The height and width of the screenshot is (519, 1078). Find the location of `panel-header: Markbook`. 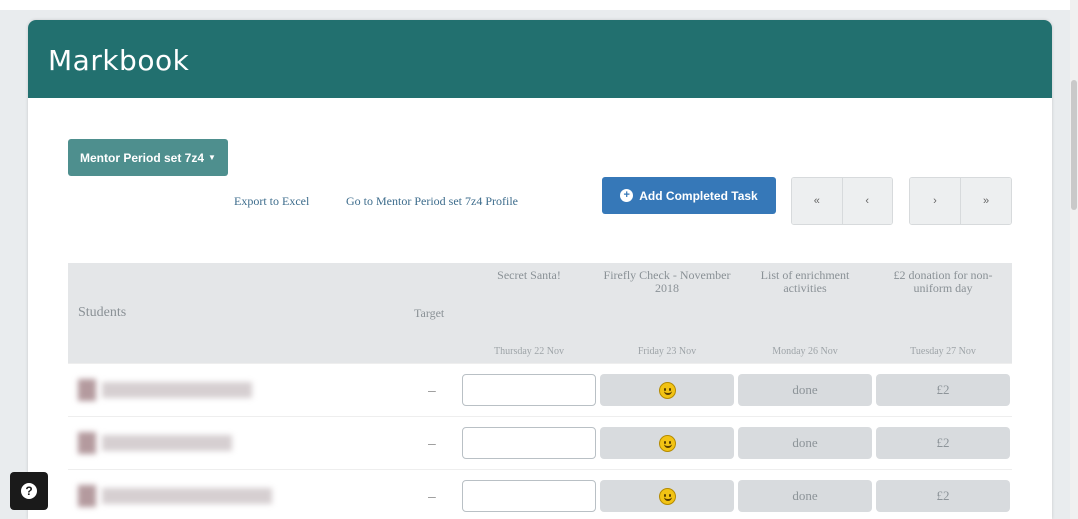

panel-header: Markbook is located at coordinates (540, 59).